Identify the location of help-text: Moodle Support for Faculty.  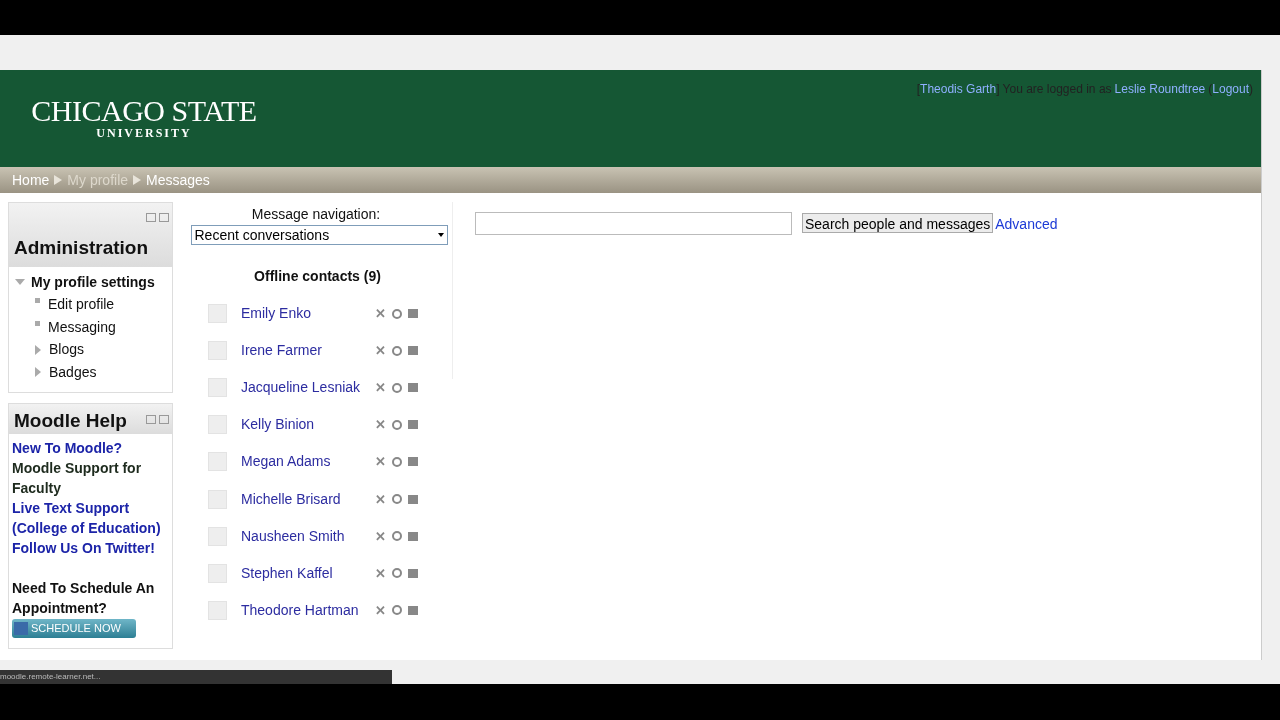
(77, 478).